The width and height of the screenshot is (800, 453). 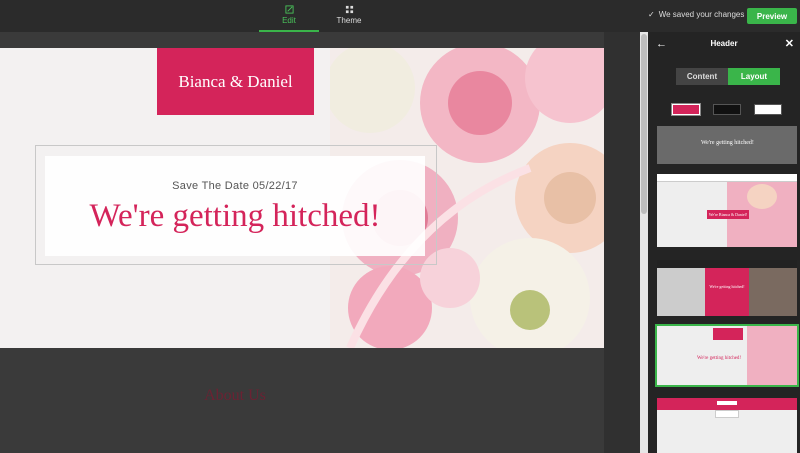 What do you see at coordinates (728, 214) in the screenshot?
I see `layout-option-text: We're Bianca & Daniel!` at bounding box center [728, 214].